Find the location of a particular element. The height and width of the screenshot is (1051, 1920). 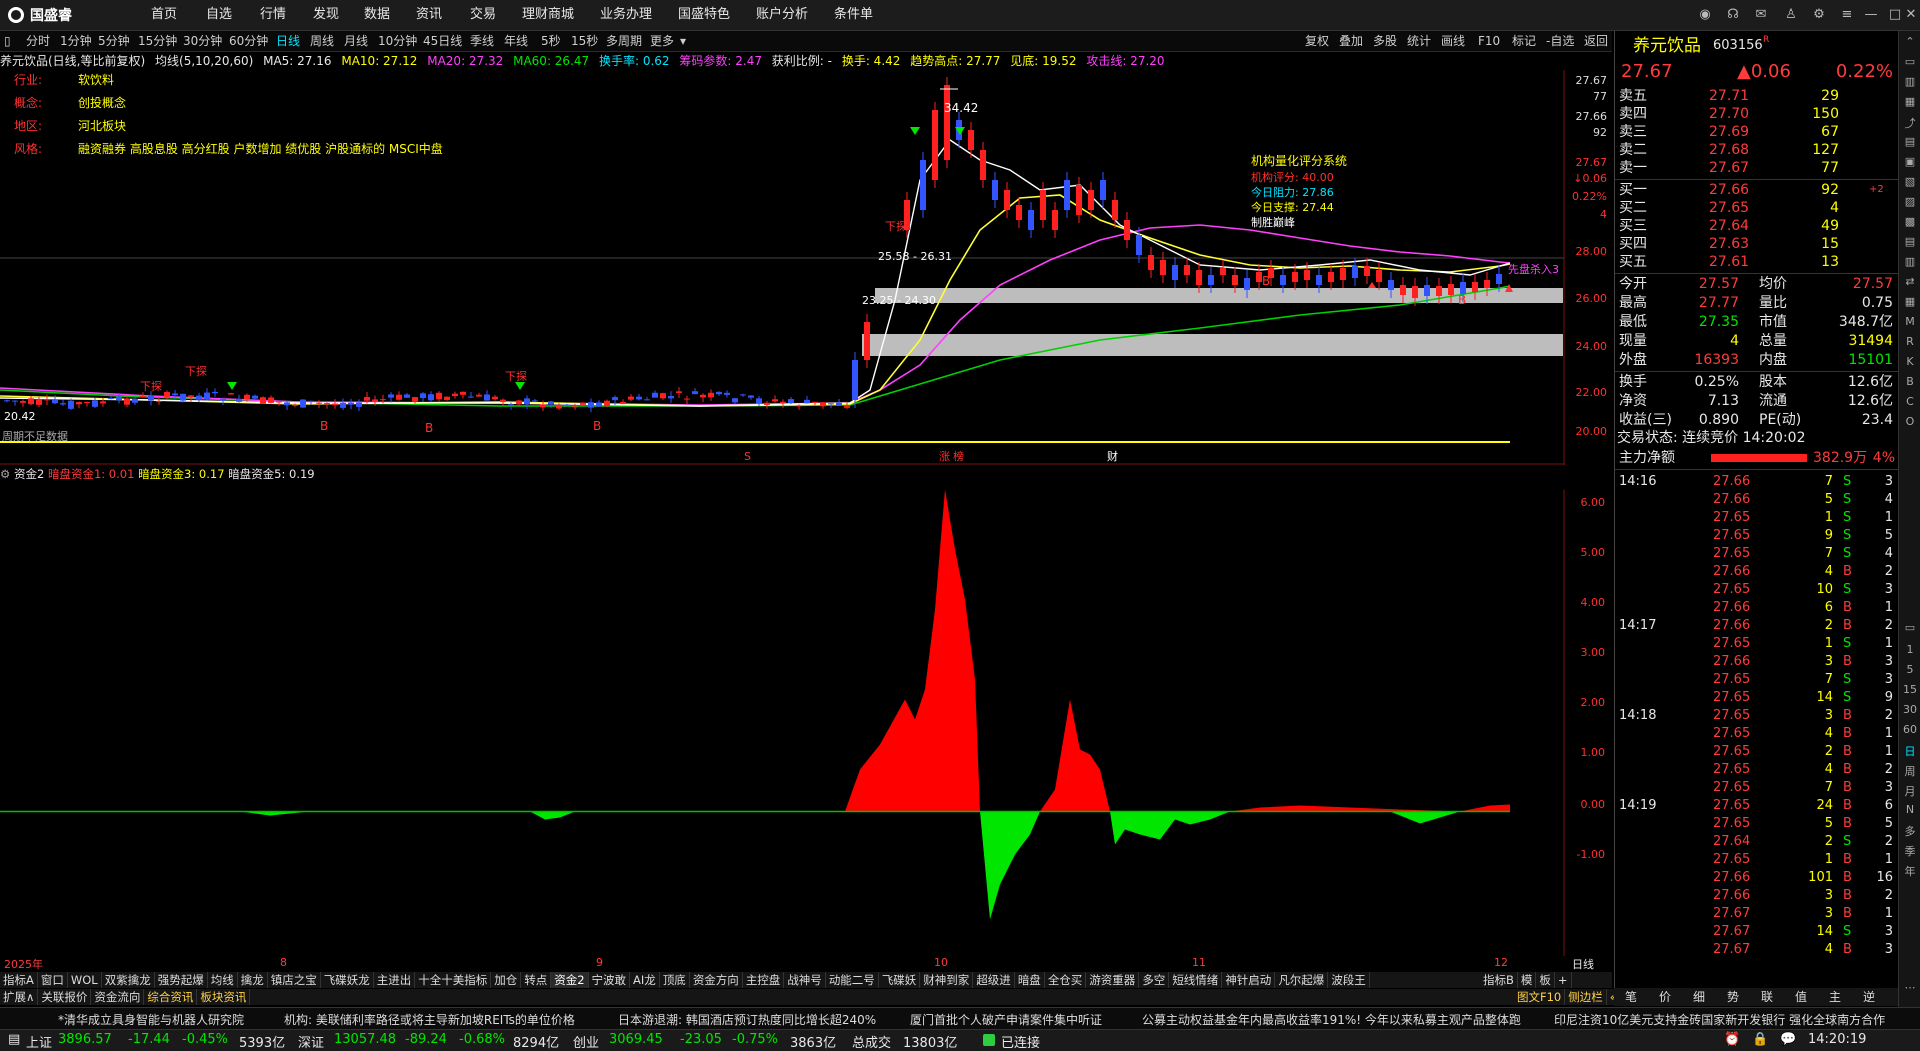

period-settings-icon: ▯ is located at coordinates (7, 41).